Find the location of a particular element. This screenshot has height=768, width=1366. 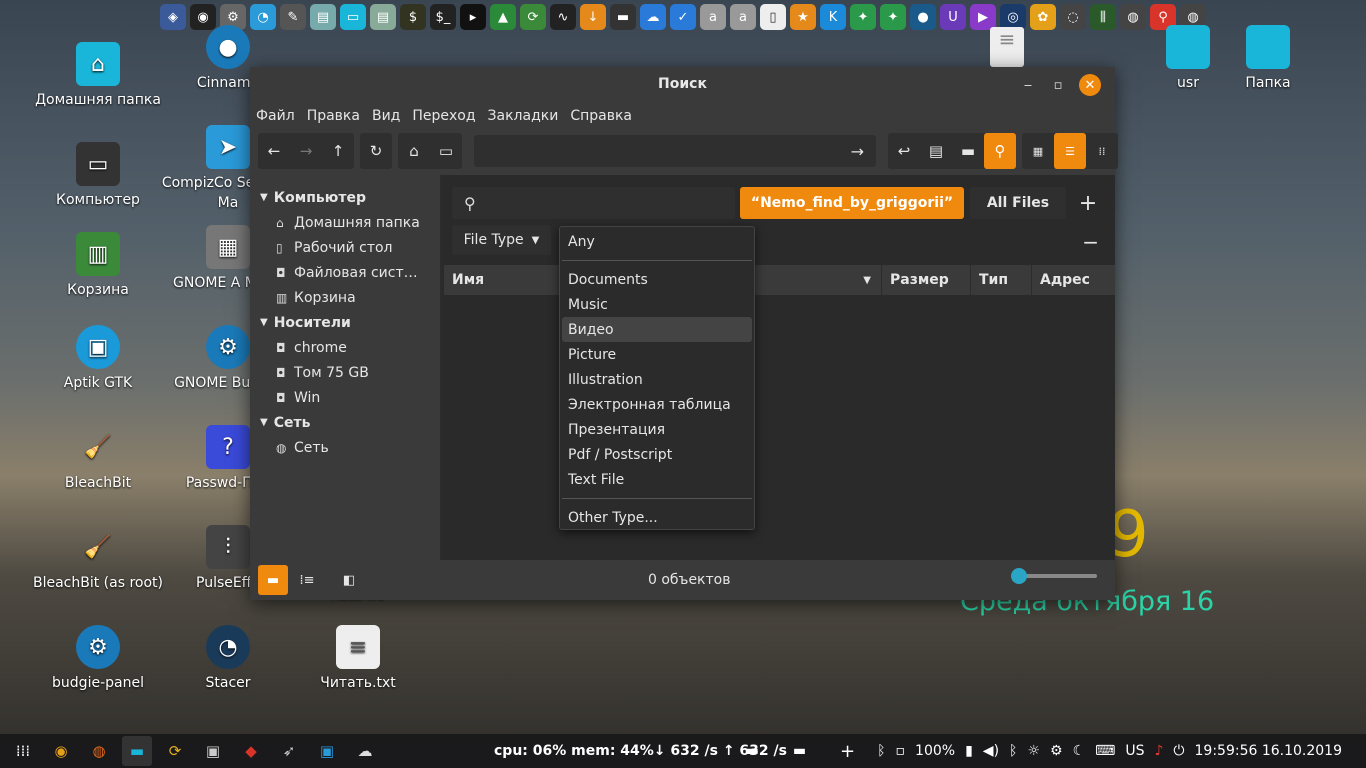

star-icon: ★ is located at coordinates (803, 17).